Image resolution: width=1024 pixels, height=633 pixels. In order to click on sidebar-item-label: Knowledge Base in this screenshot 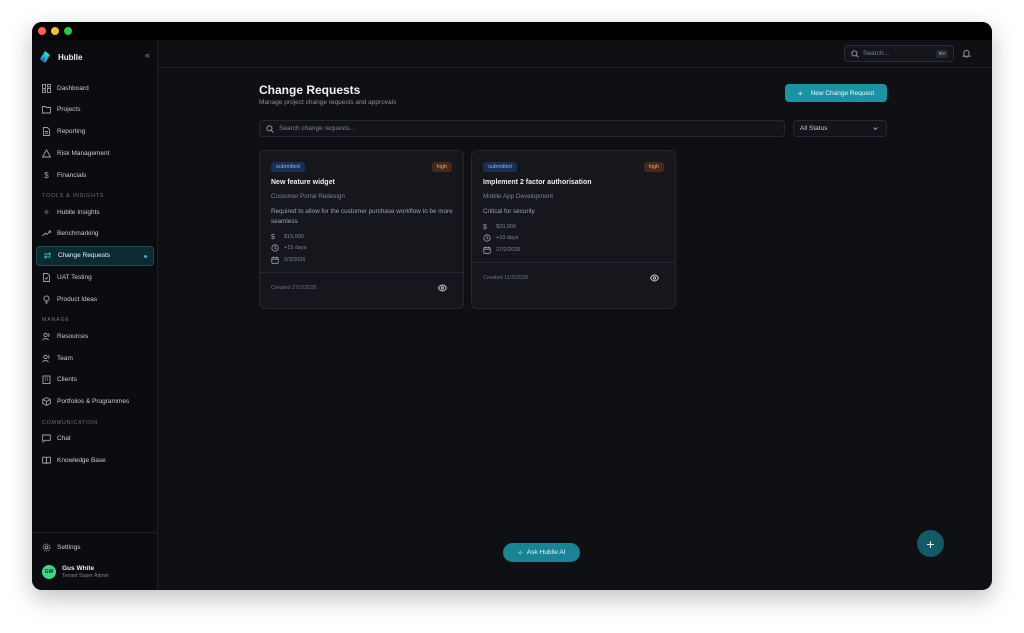, I will do `click(81, 461)`.